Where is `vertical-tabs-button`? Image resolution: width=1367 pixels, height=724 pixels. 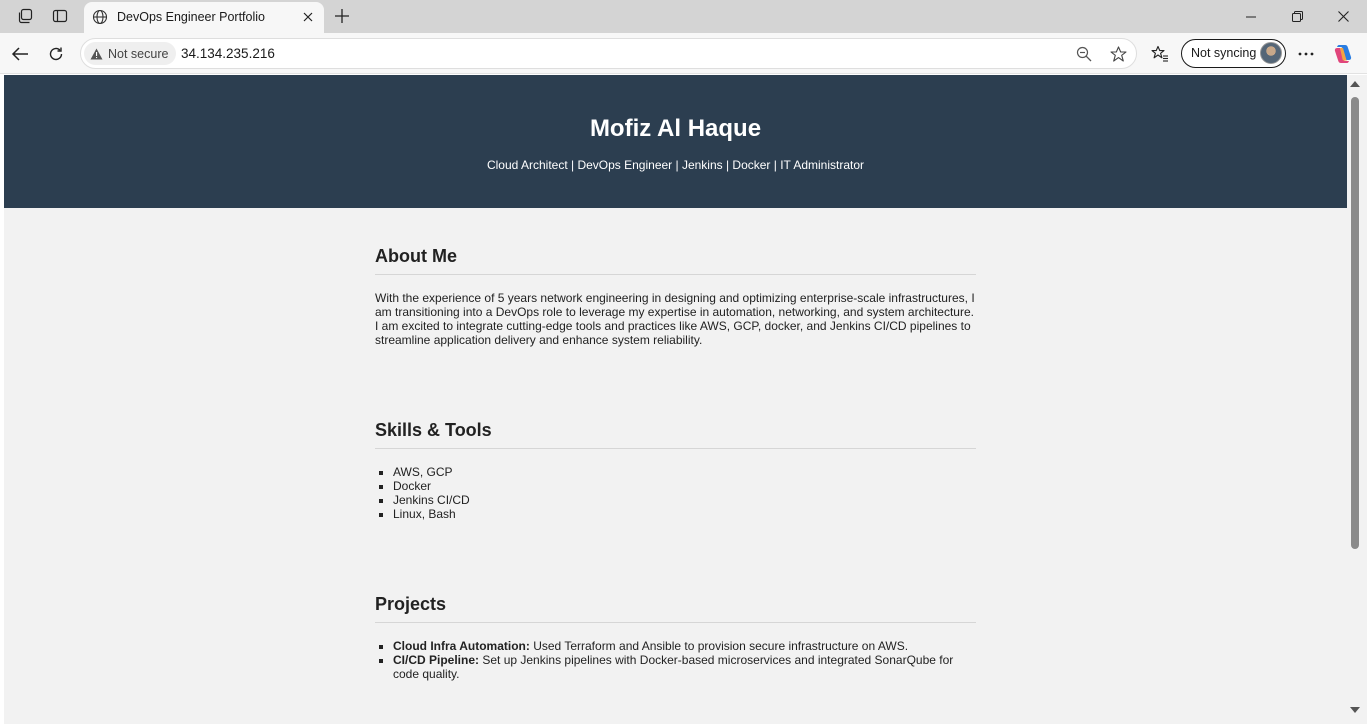 vertical-tabs-button is located at coordinates (60, 16).